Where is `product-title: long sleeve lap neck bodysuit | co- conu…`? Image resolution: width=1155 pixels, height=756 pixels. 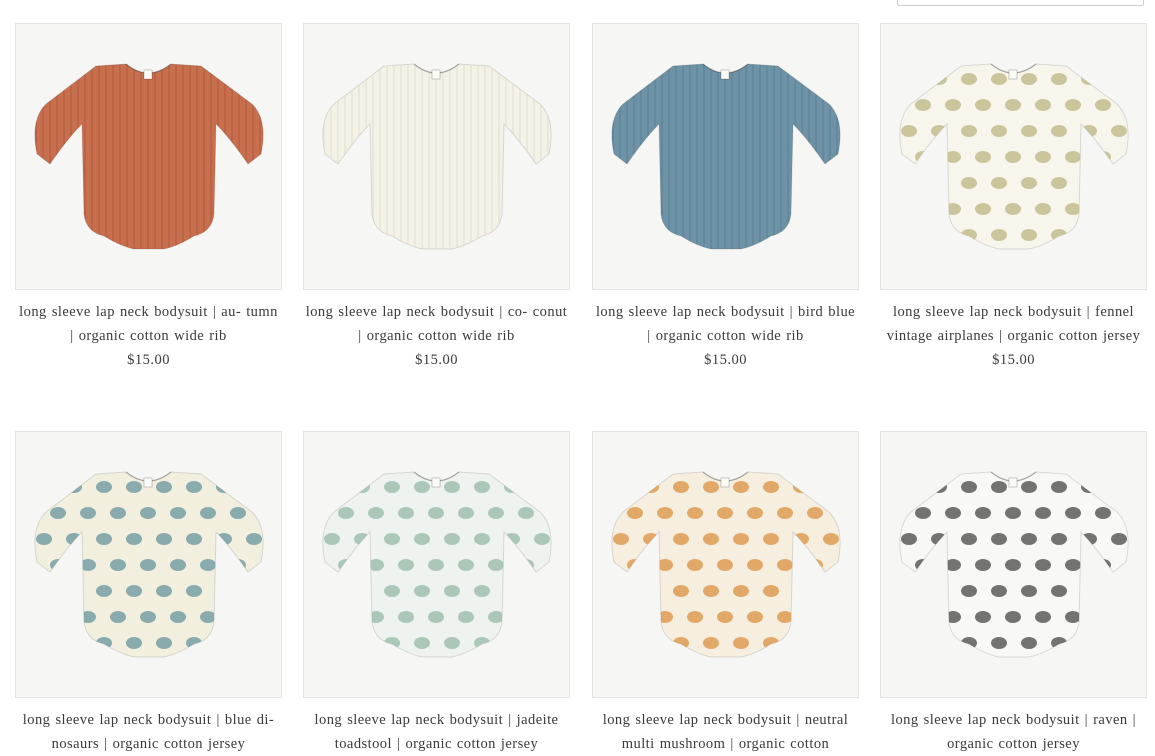
product-title: long sleeve lap neck bodysuit | co- conu… is located at coordinates (436, 324).